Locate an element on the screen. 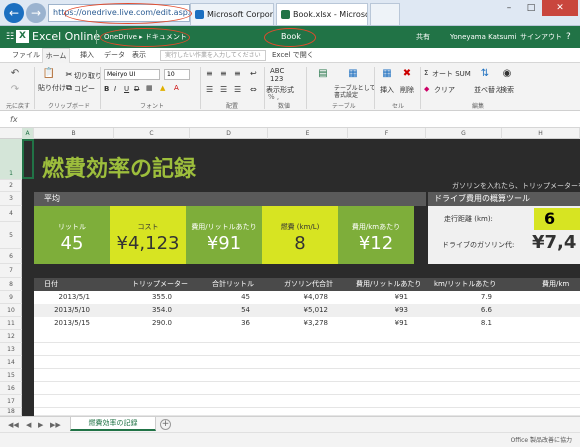 Image resolution: width=580 pixels, height=448 pixels. add-sheet-icon: + is located at coordinates (165, 424).